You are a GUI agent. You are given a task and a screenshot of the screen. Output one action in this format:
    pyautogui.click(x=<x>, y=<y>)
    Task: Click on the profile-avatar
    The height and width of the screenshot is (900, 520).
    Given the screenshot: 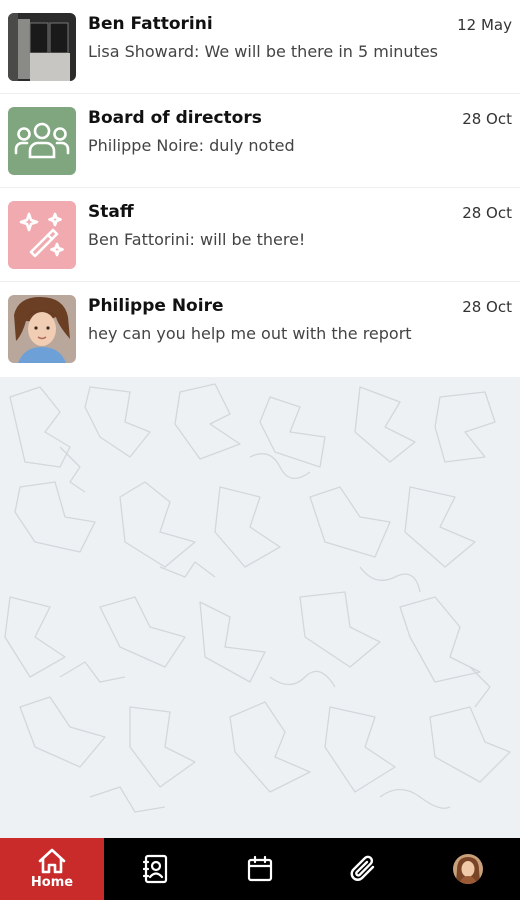 What is the action you would take?
    pyautogui.click(x=468, y=869)
    